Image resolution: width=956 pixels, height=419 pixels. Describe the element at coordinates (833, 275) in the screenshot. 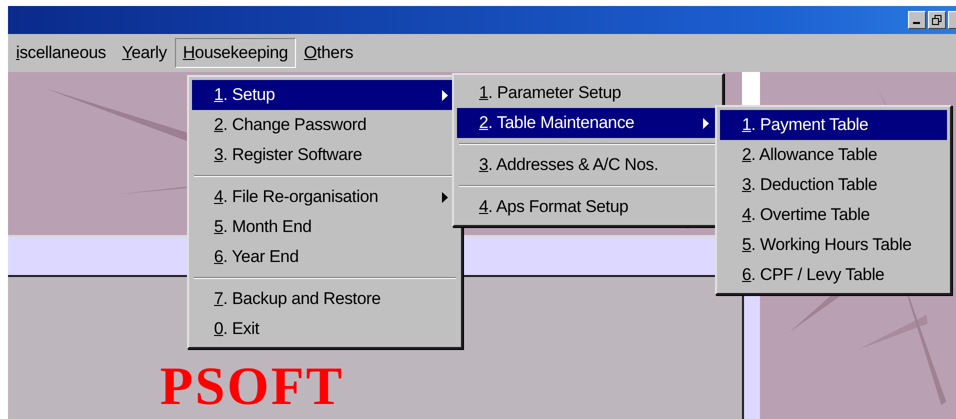

I see `menu-item: 6. CPF / Levy Table` at that location.